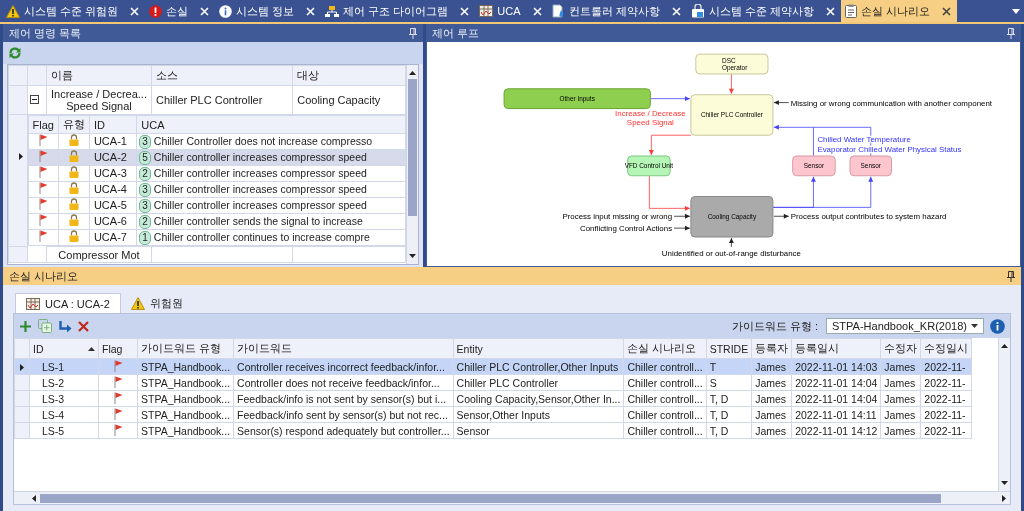 This screenshot has height=511, width=1024. What do you see at coordinates (1016, 11) in the screenshot?
I see `dropdown-icon` at bounding box center [1016, 11].